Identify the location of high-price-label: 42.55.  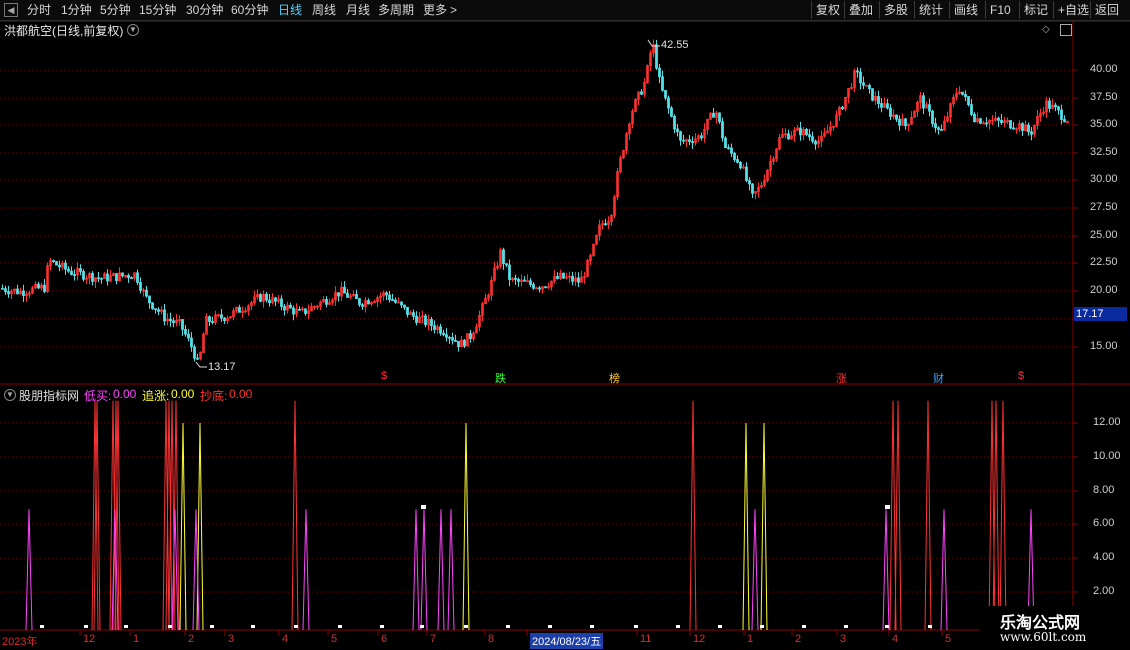
(675, 45).